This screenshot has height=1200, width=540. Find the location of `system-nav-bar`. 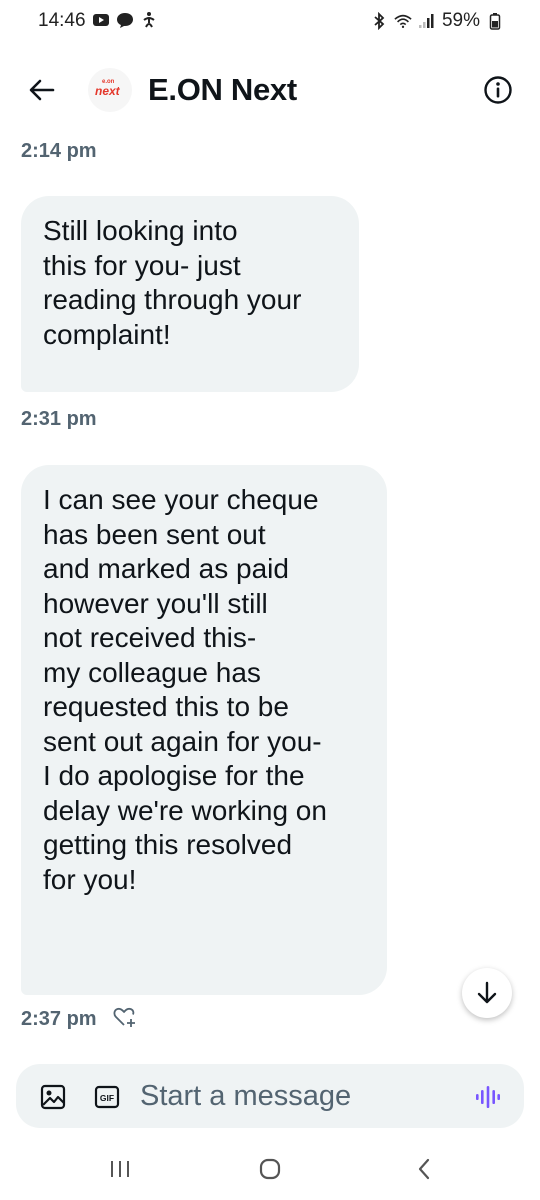

system-nav-bar is located at coordinates (270, 1170).